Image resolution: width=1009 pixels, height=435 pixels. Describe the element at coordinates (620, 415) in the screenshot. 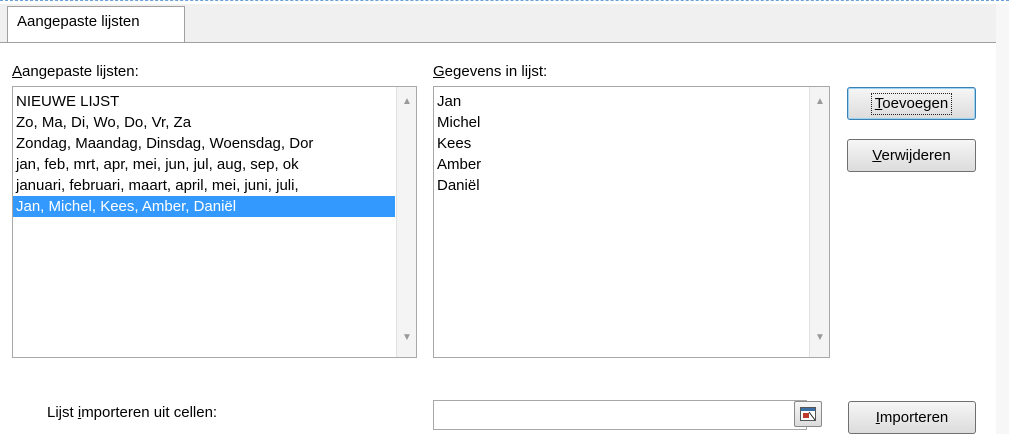

I see `import-range-input` at that location.